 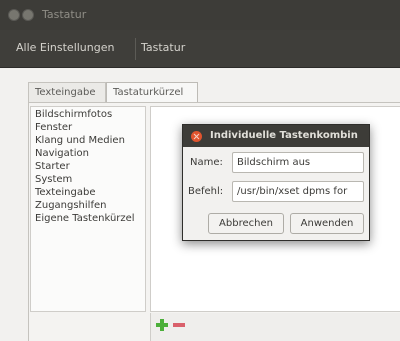 I want to click on command-label: Befehl:, so click(x=206, y=191).